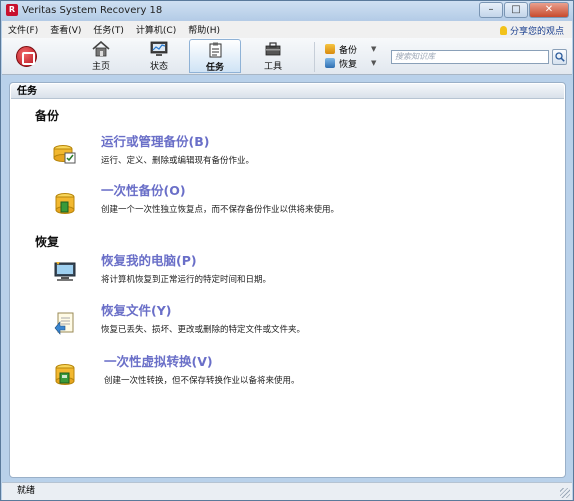 The width and height of the screenshot is (574, 501). I want to click on task-recover-files: 恢复文件(Y), so click(136, 309).